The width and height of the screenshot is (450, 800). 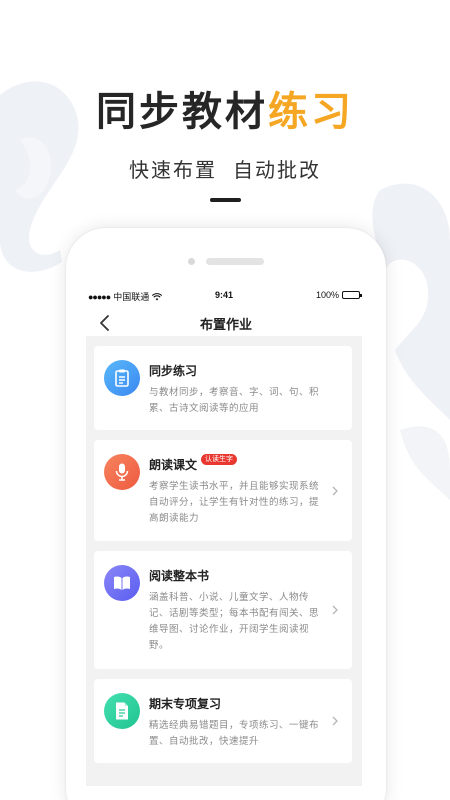 I want to click on headline: 同步教材练习, so click(x=225, y=112).